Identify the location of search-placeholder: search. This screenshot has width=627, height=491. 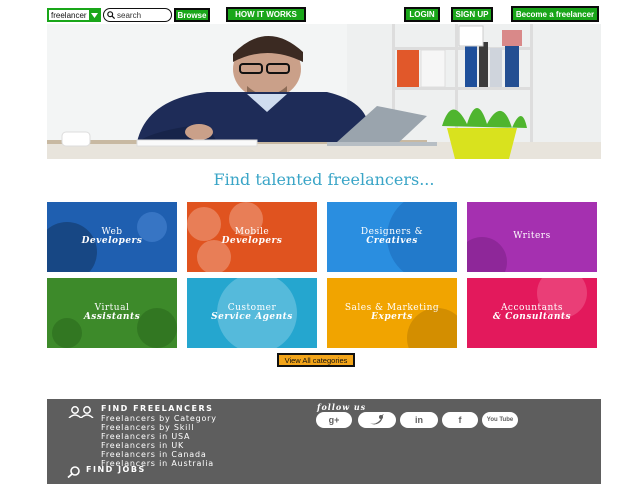
(129, 15).